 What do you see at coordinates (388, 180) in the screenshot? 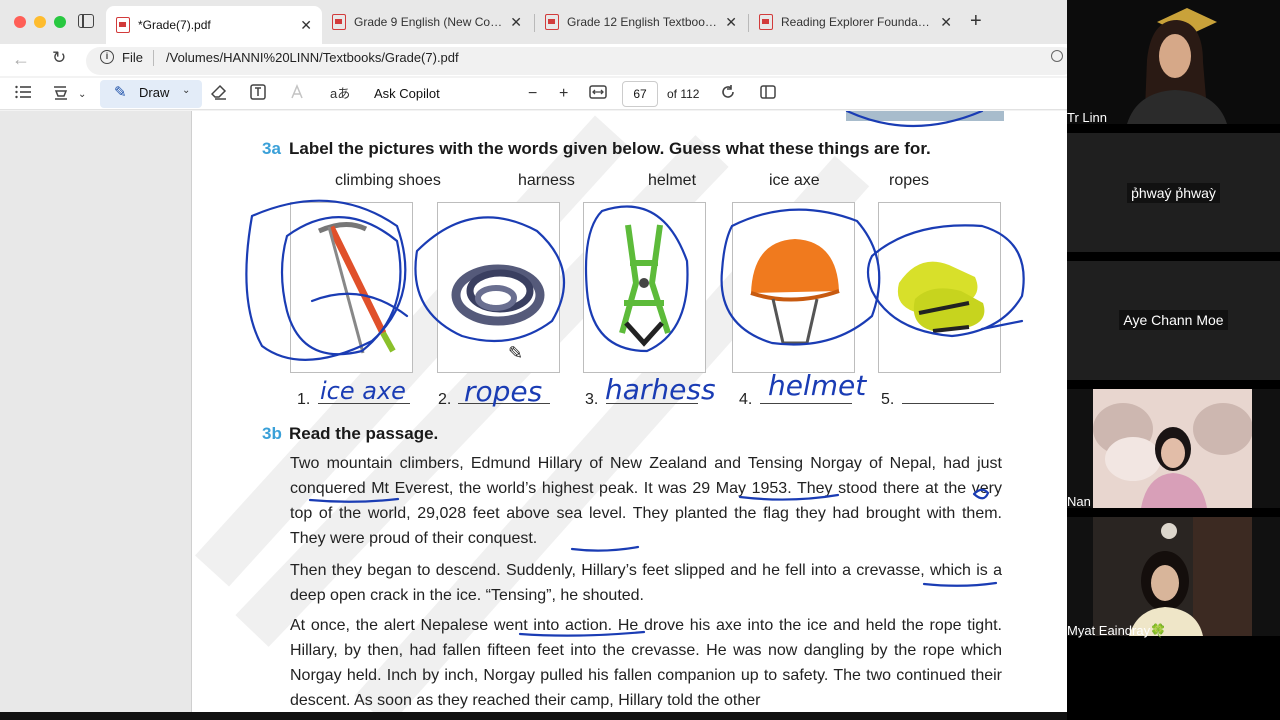
I see `word-climbing-shoes: climbing shoes` at bounding box center [388, 180].